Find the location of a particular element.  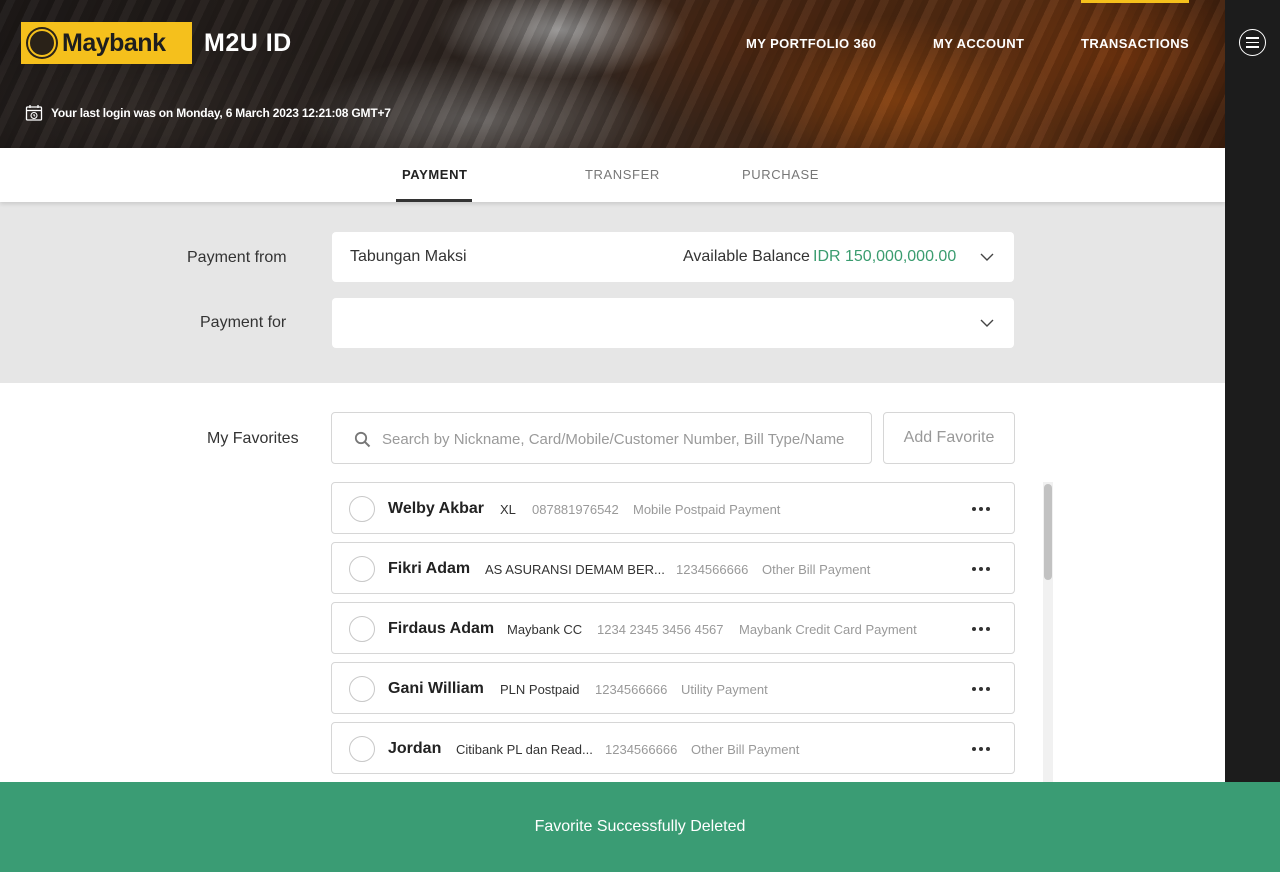

favorites-search is located at coordinates (601, 438).